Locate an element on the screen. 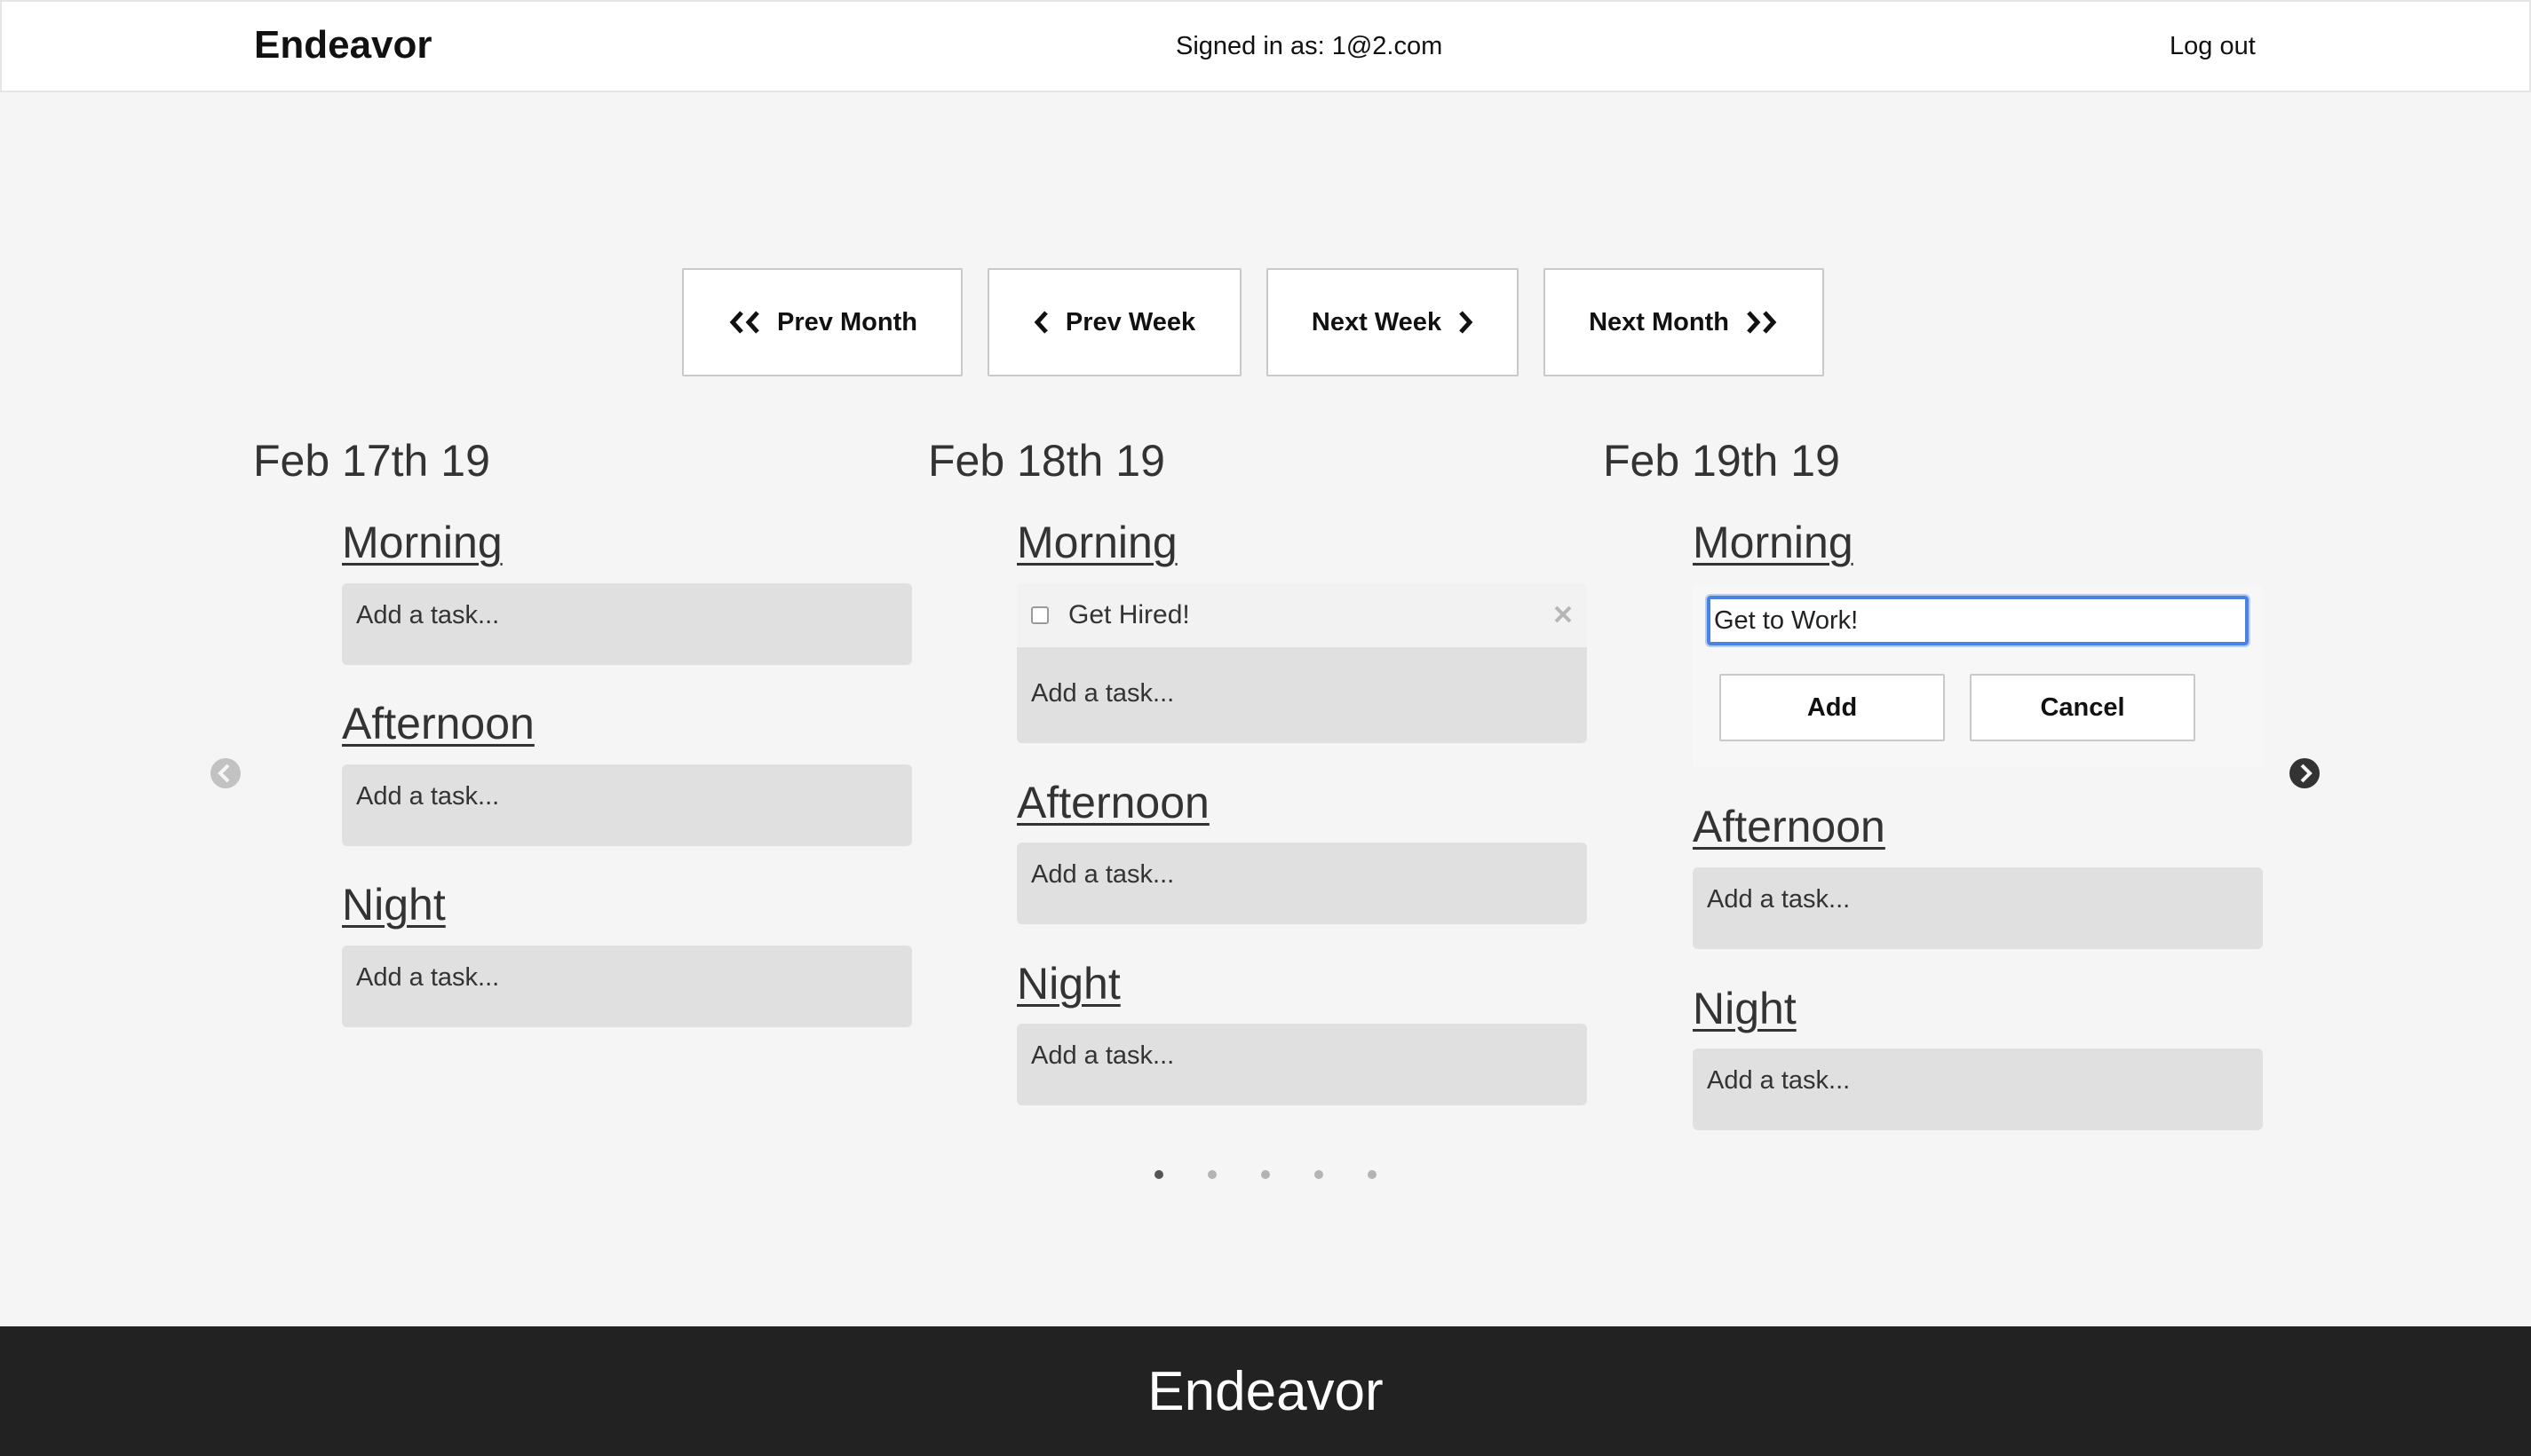  carousel-next-arrow-icon is located at coordinates (2305, 773).